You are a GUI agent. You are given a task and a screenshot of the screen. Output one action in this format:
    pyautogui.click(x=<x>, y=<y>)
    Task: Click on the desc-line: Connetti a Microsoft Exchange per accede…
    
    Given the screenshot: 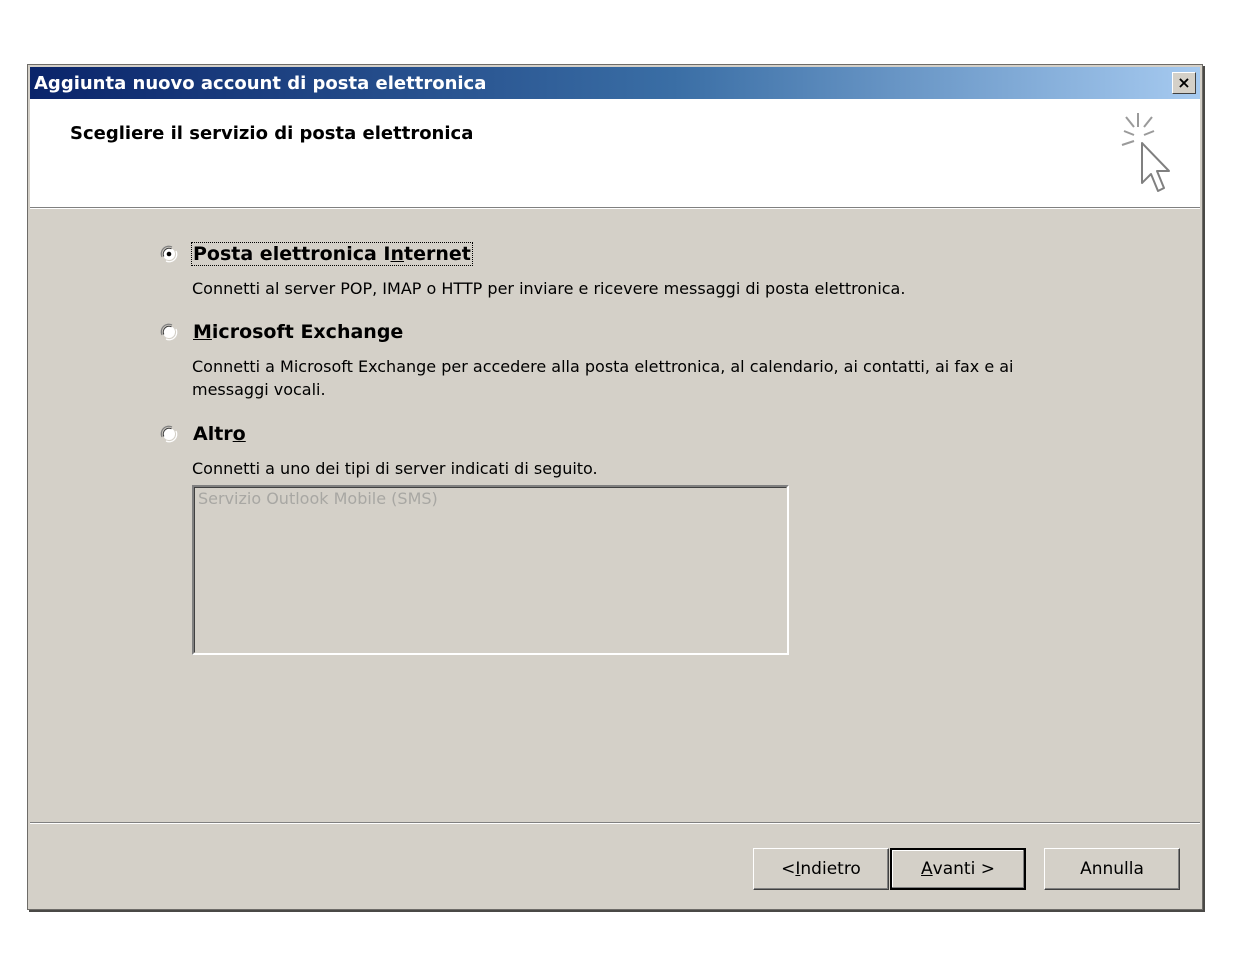 What is the action you would take?
    pyautogui.click(x=603, y=366)
    